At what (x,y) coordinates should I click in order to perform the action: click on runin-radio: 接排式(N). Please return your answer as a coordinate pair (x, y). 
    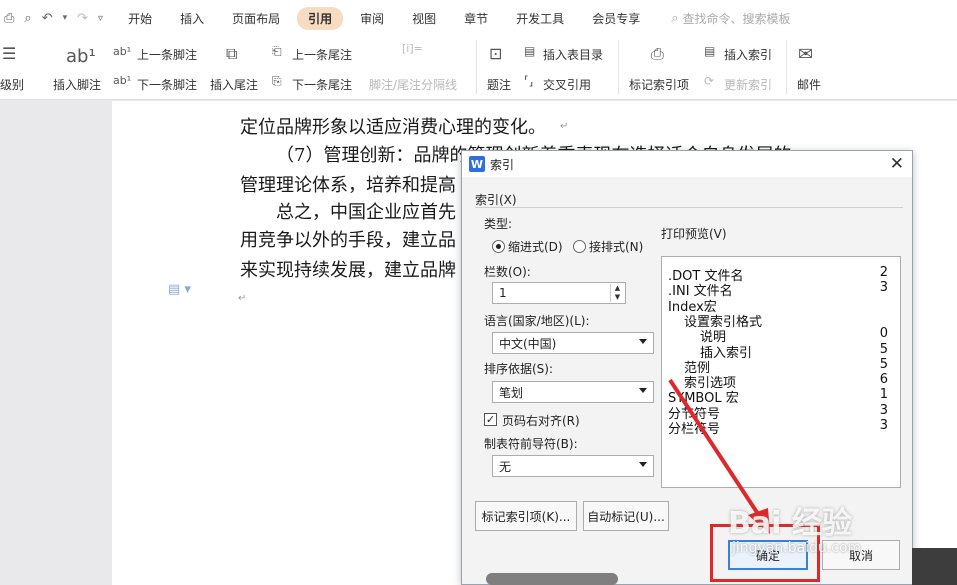
    Looking at the image, I should click on (608, 246).